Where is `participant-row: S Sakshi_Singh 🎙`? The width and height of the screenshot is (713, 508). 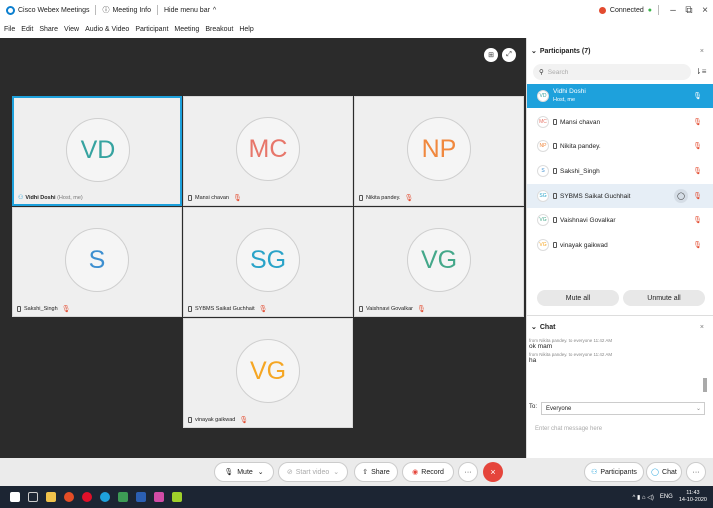
participant-row: S Sakshi_Singh 🎙 is located at coordinates (620, 171).